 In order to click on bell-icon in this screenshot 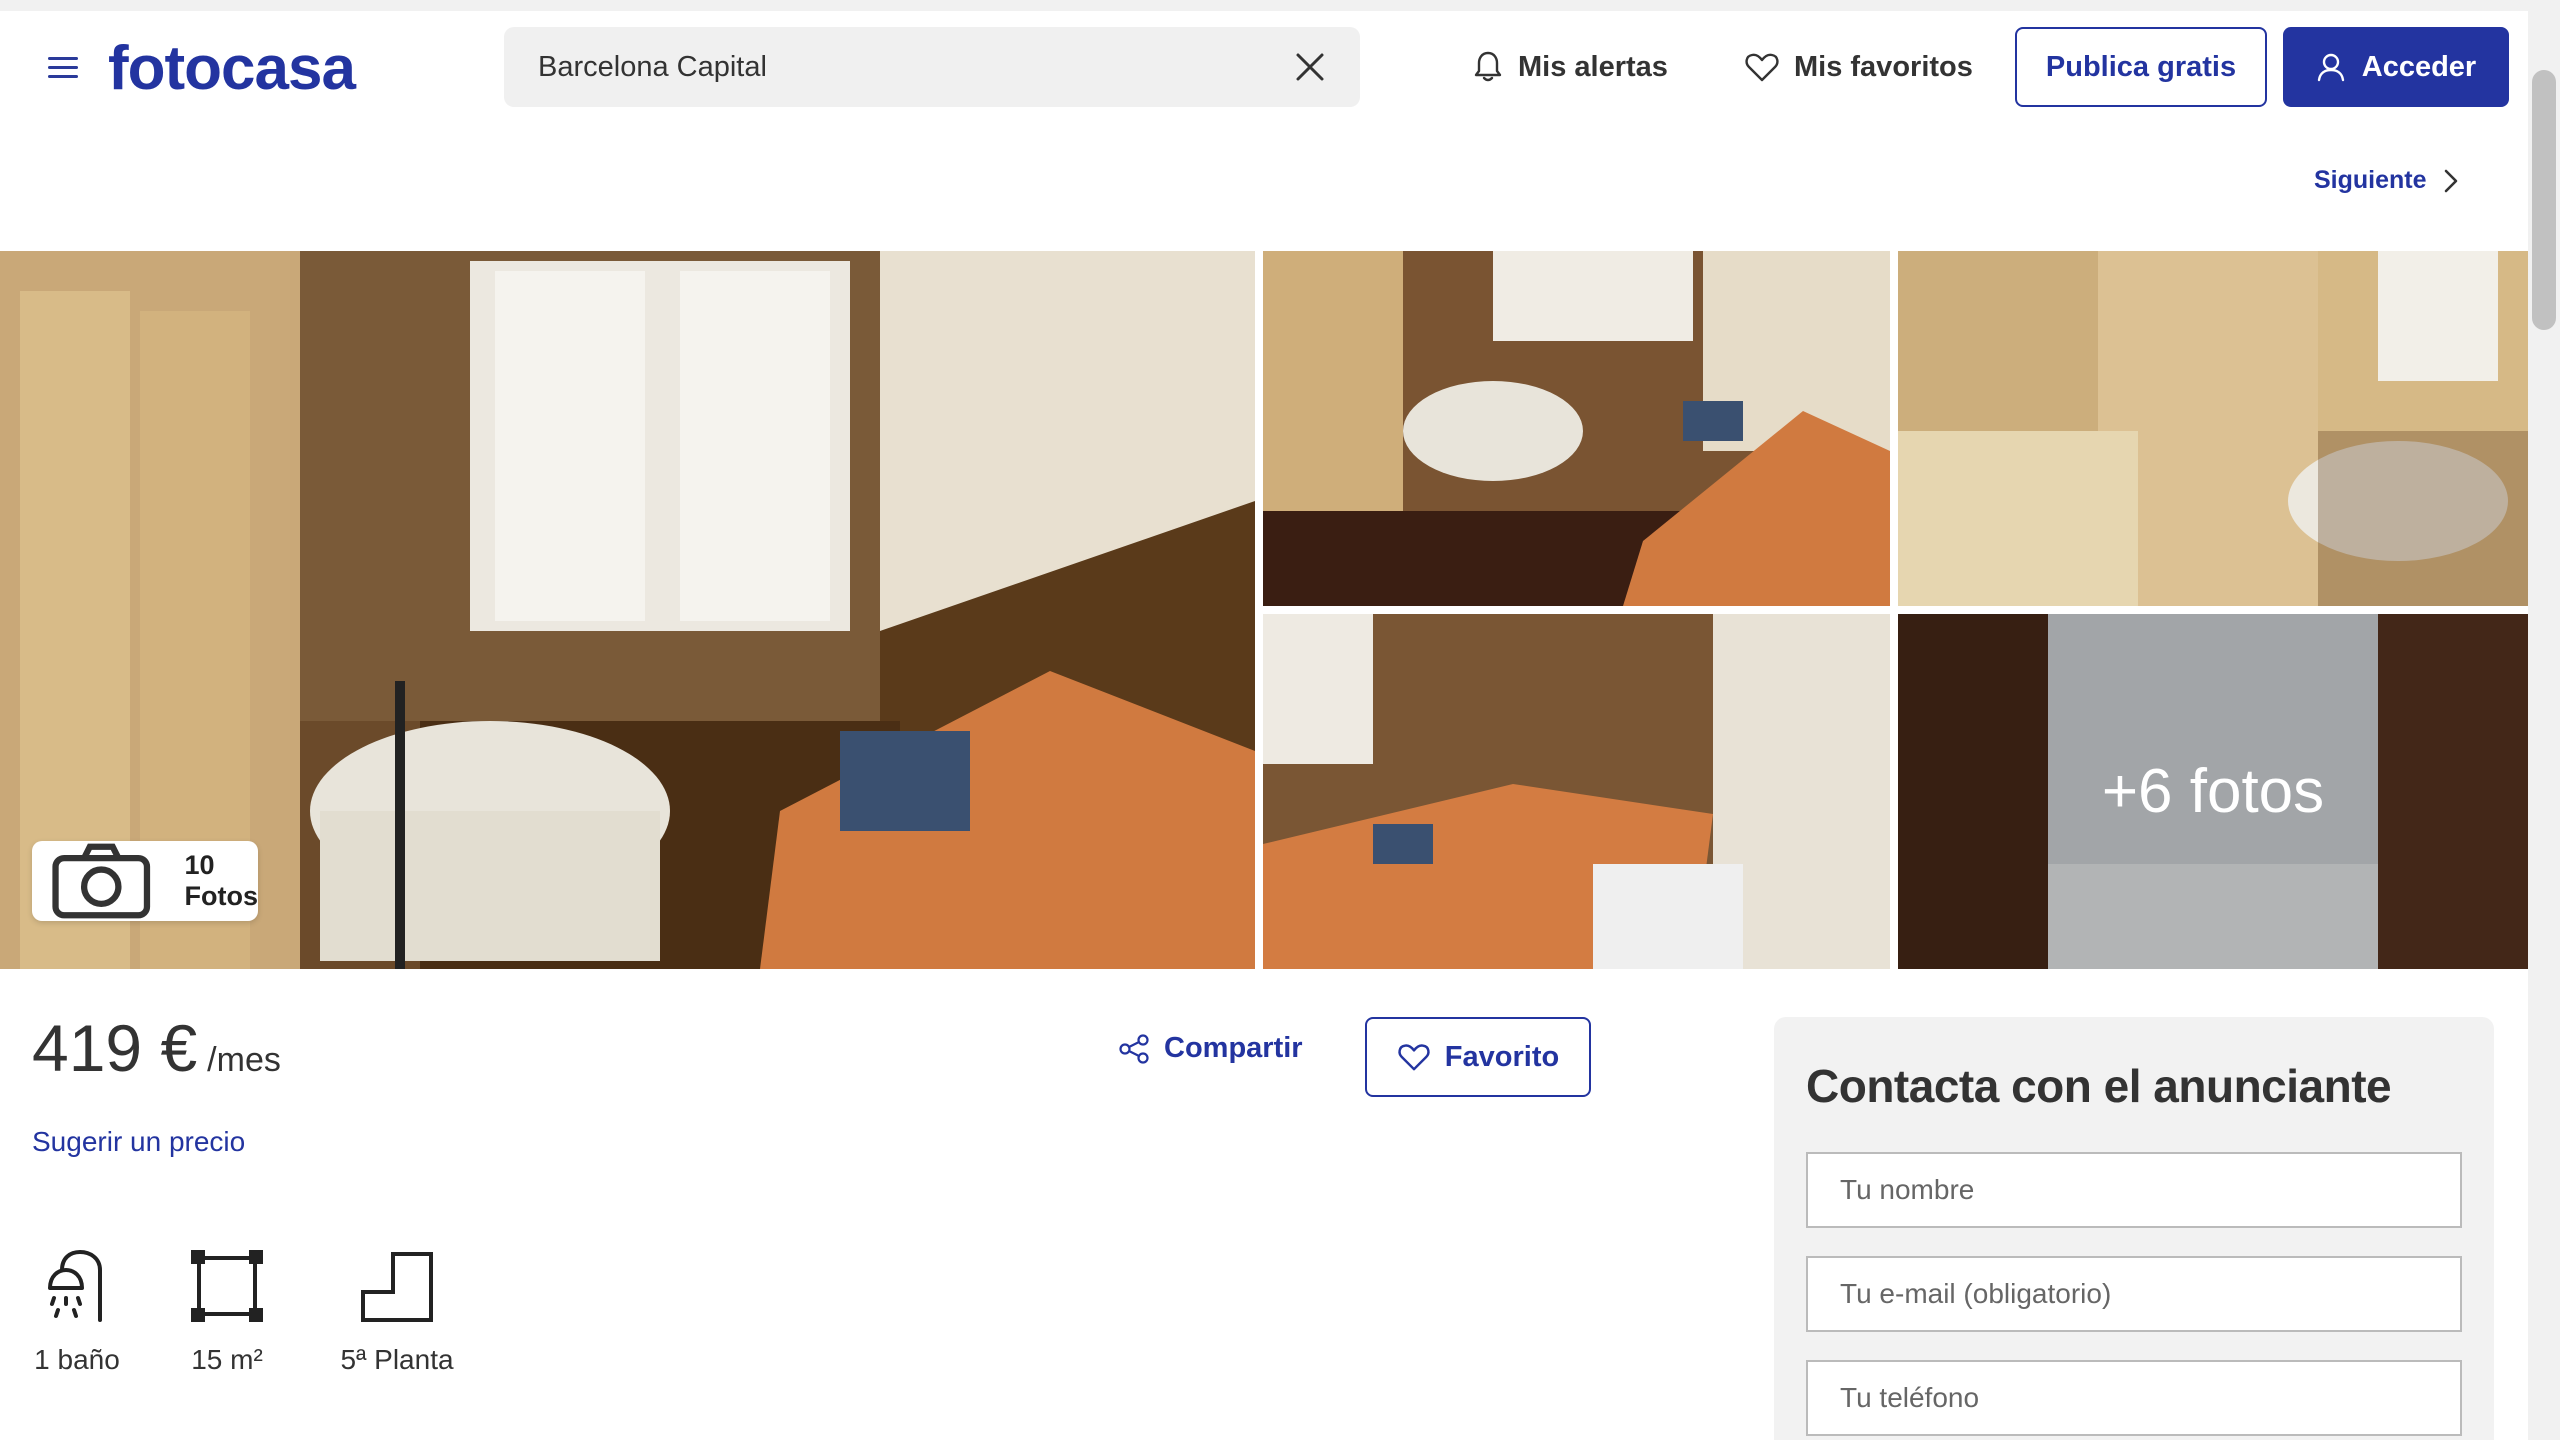, I will do `click(1488, 66)`.